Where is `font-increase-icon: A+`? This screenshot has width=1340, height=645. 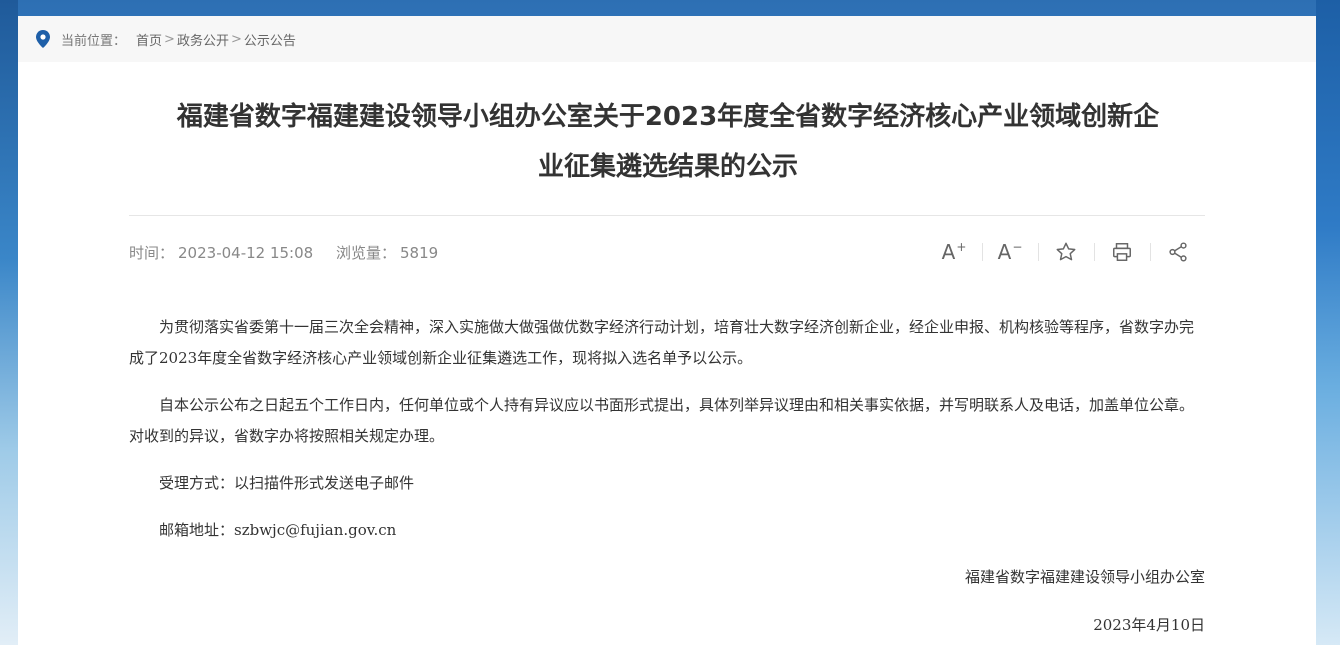
font-increase-icon: A+ is located at coordinates (954, 252).